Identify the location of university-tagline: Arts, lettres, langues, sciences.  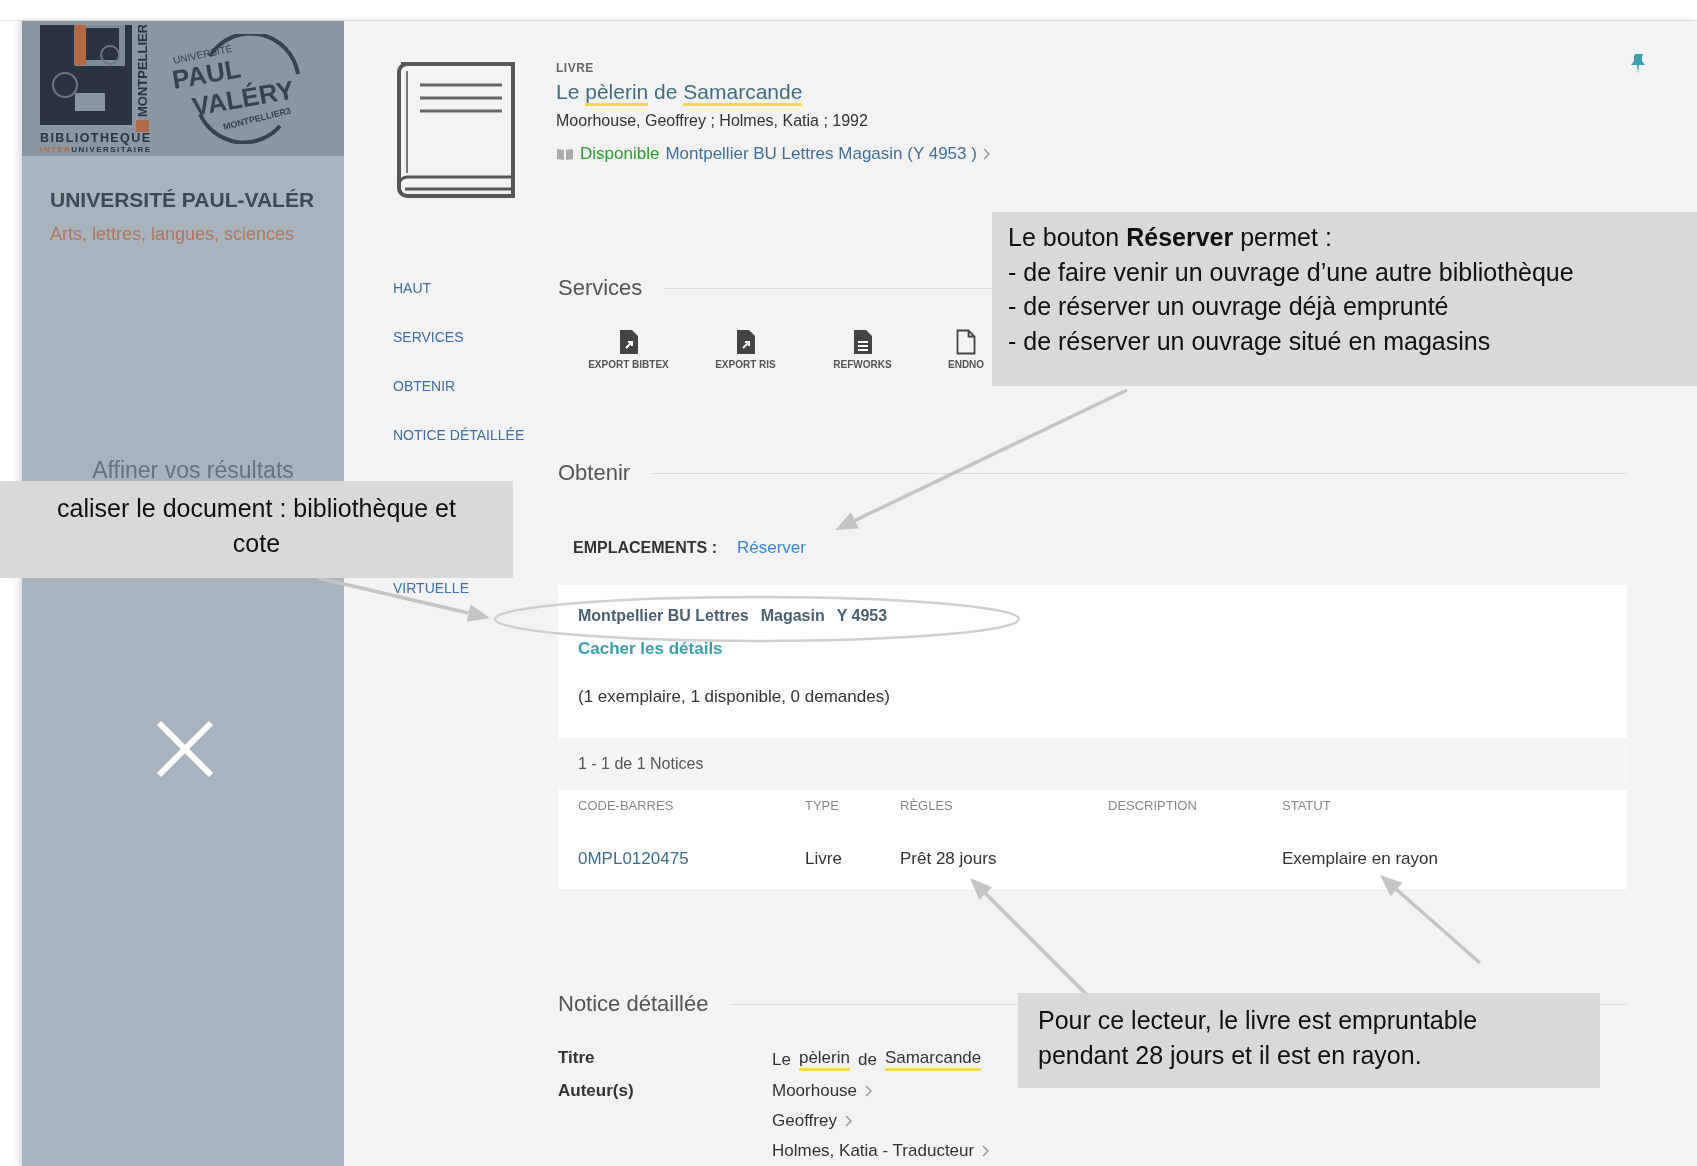
(173, 234).